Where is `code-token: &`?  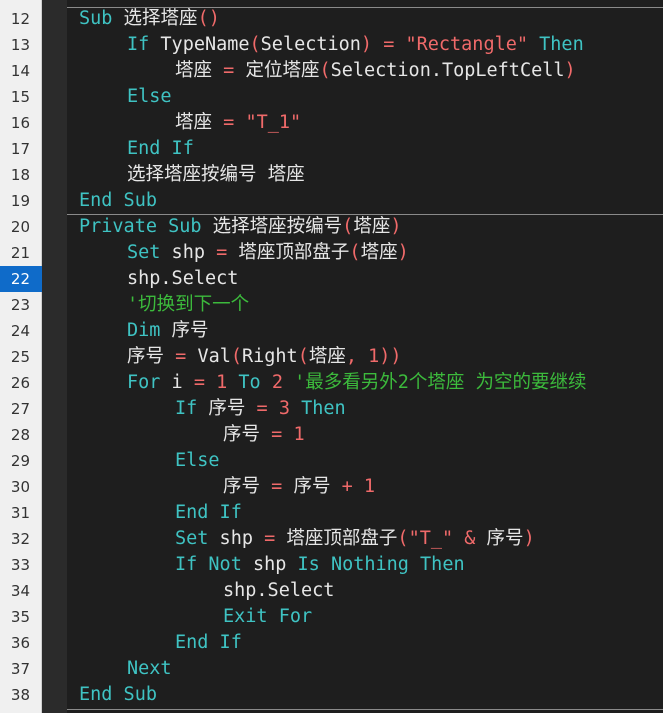
code-token: & is located at coordinates (470, 538).